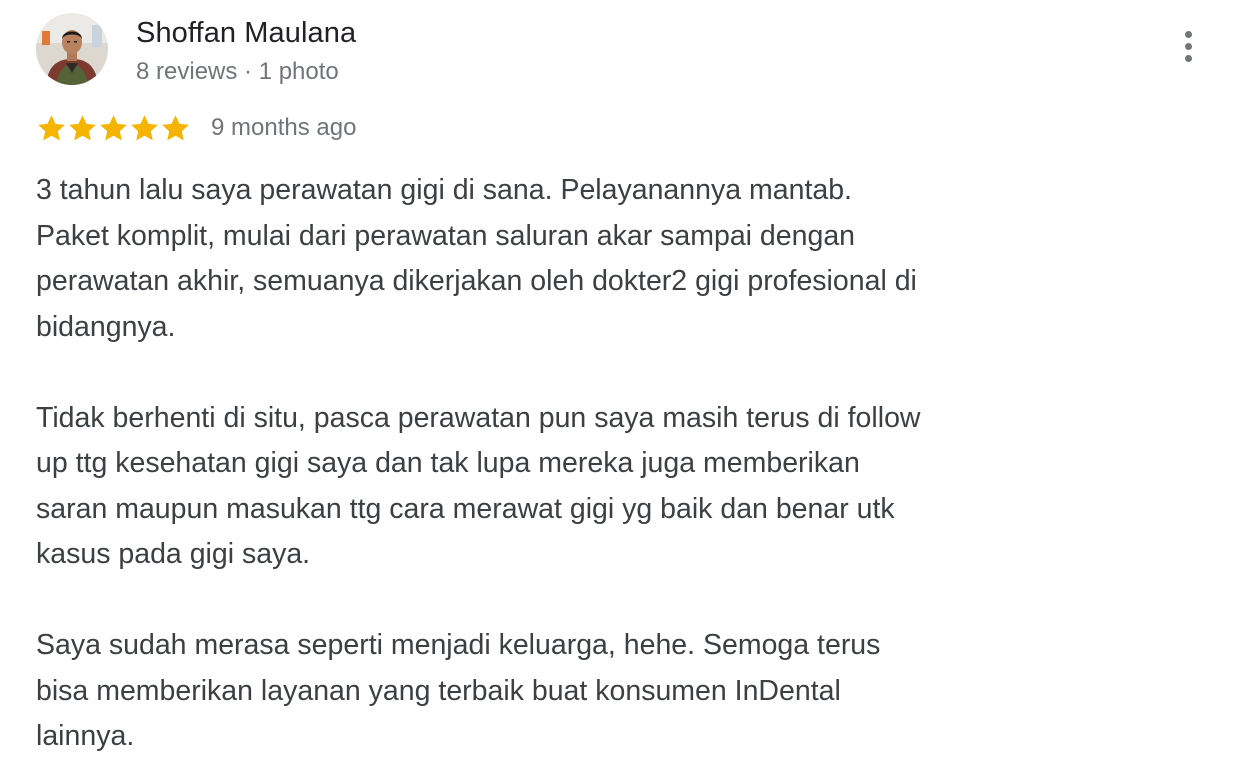  I want to click on more-options-button, so click(1188, 46).